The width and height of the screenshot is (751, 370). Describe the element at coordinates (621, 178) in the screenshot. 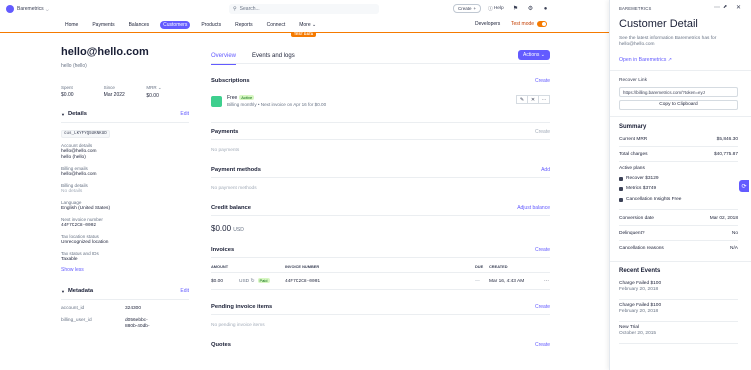

I see `checkbox-icon` at that location.